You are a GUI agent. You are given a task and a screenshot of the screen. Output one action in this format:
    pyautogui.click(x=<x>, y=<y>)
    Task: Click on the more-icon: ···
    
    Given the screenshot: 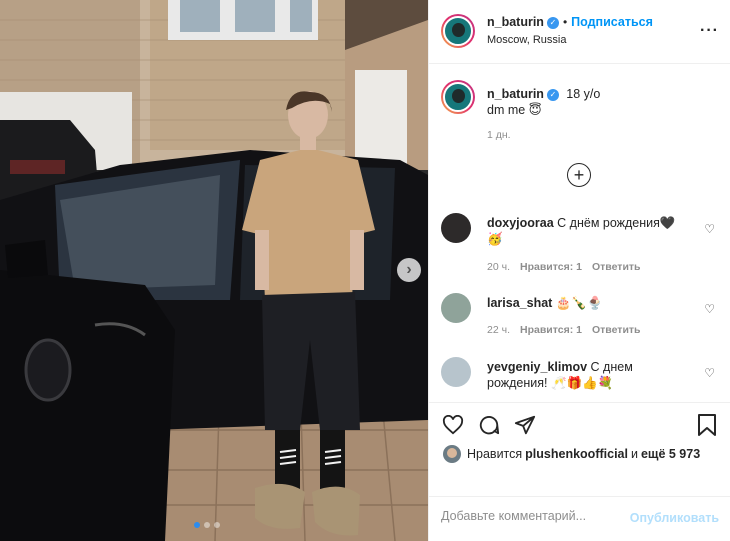 What is the action you would take?
    pyautogui.click(x=709, y=31)
    